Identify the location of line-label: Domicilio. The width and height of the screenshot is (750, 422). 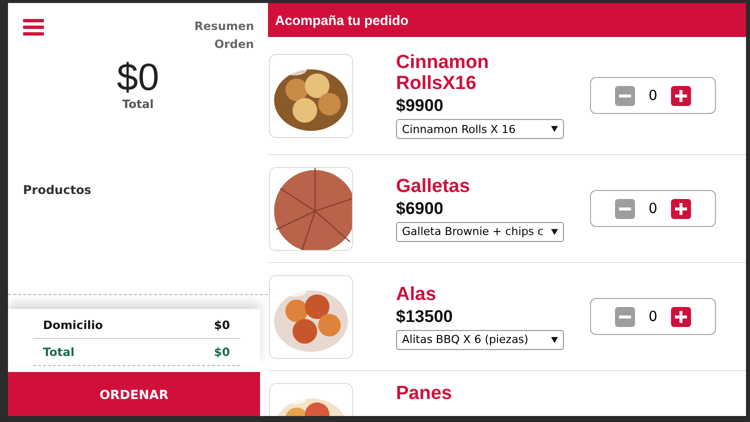
(73, 325).